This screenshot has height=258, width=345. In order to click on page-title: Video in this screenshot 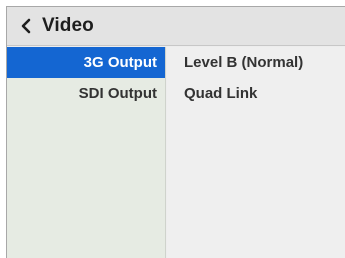, I will do `click(68, 25)`.